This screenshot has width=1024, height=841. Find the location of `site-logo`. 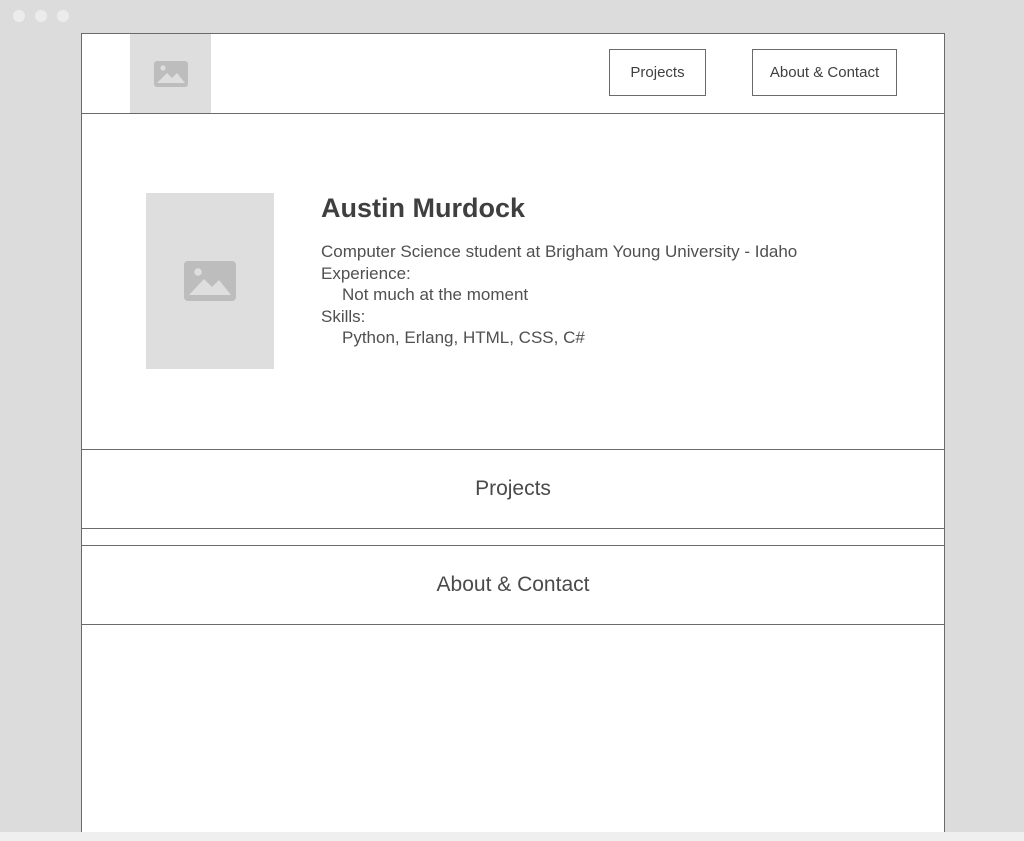

site-logo is located at coordinates (170, 73).